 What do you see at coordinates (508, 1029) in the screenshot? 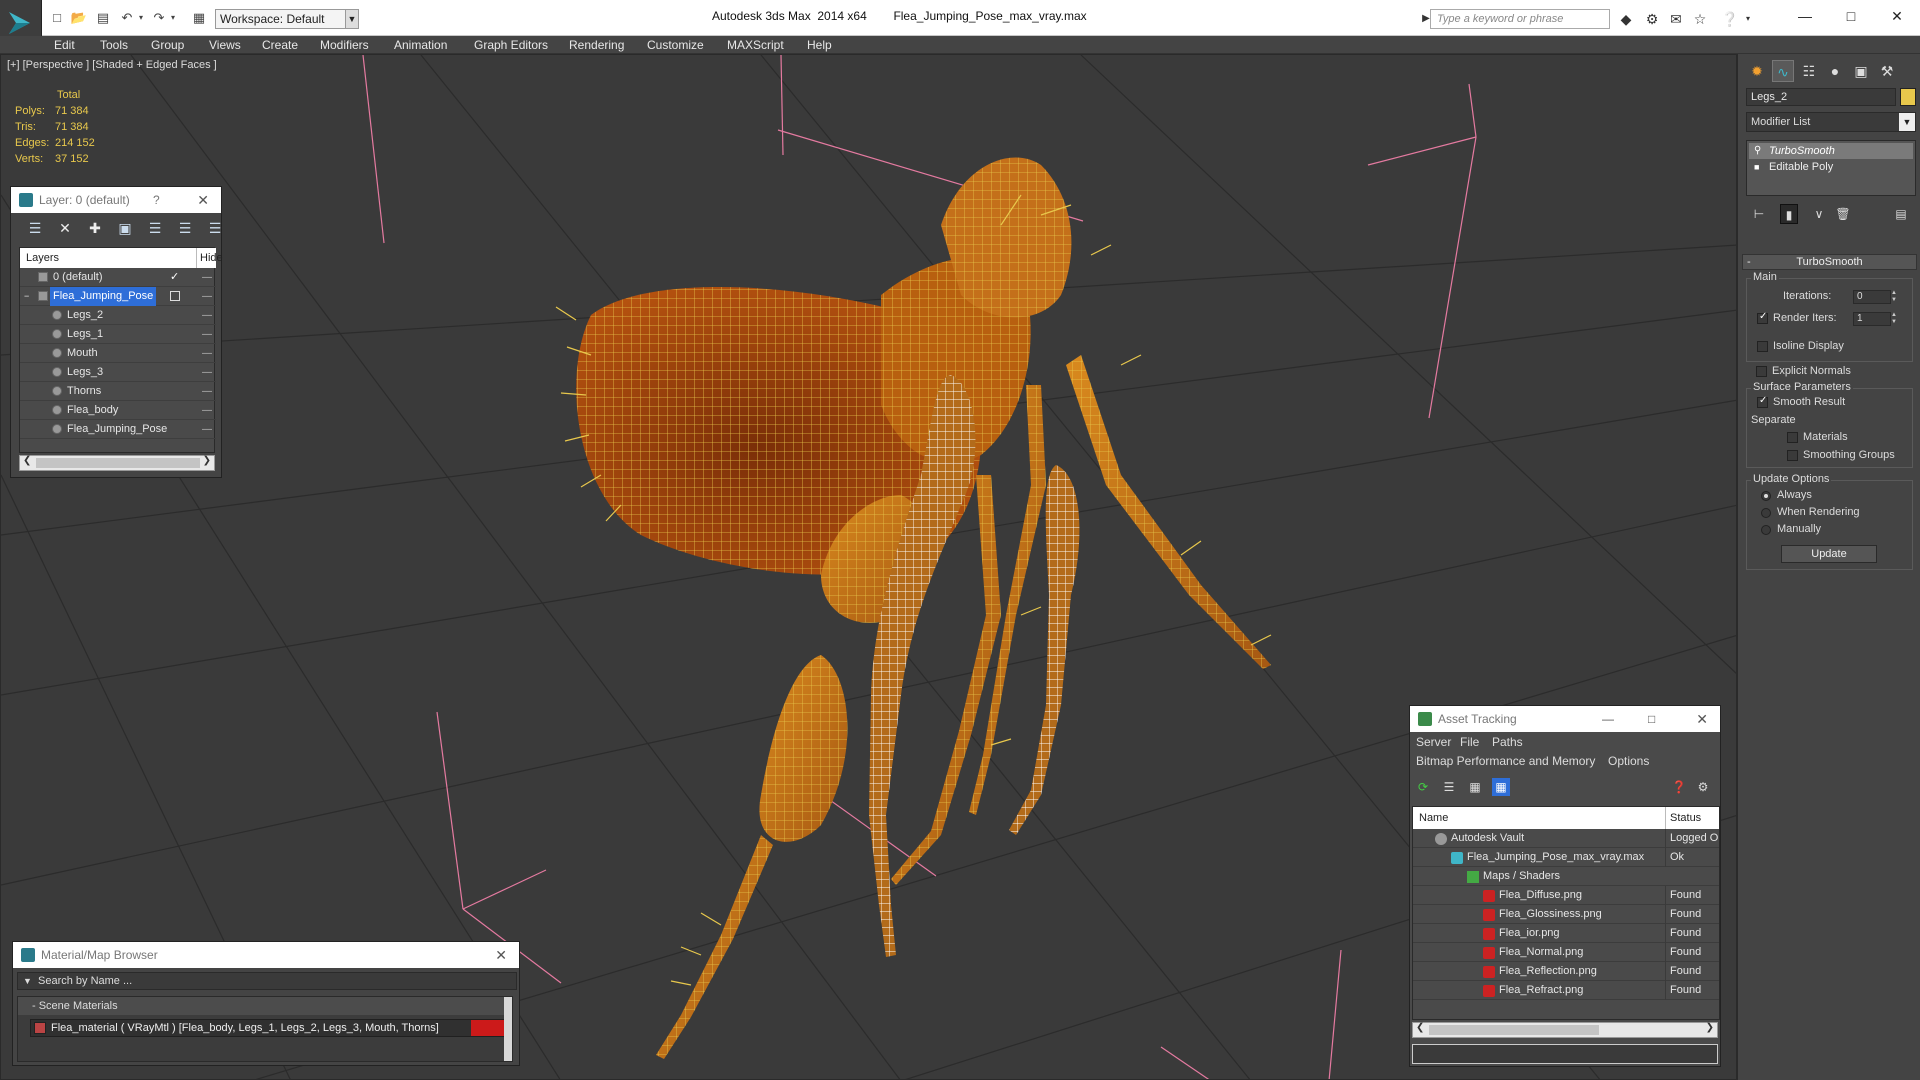
I see `vertical-scrollbar` at bounding box center [508, 1029].